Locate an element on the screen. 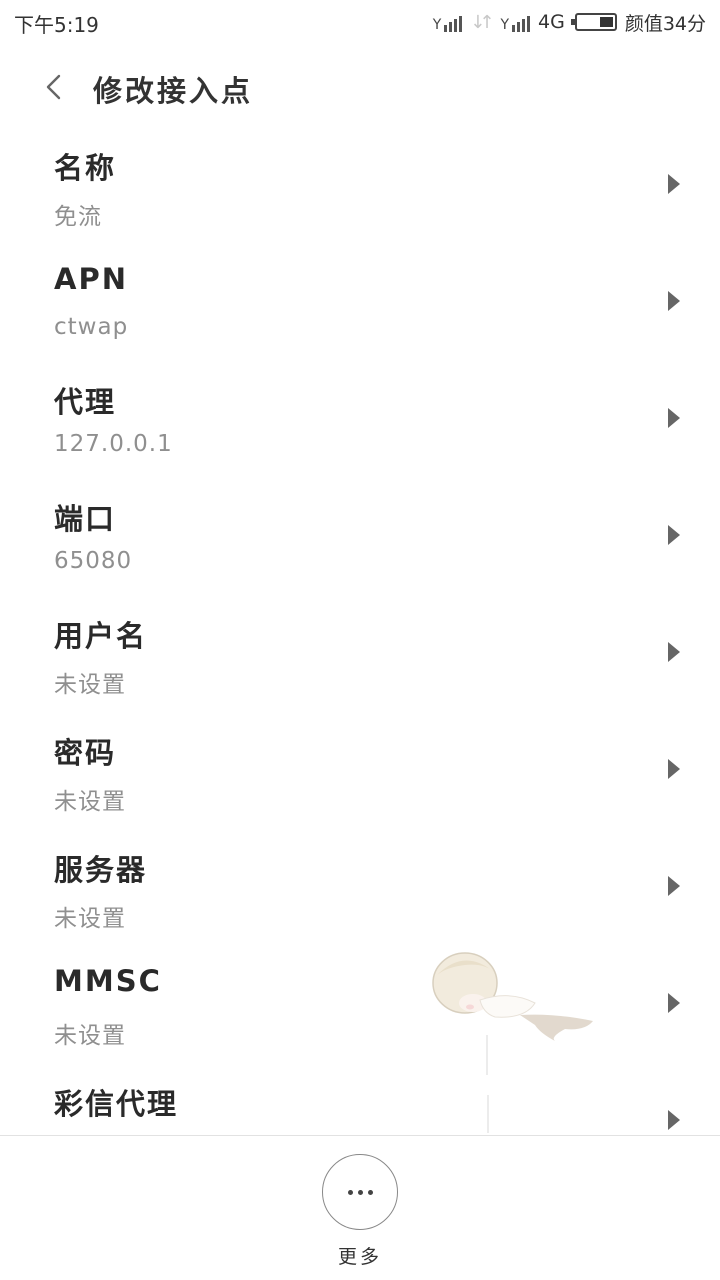  field-label: 端口 is located at coordinates (85, 519).